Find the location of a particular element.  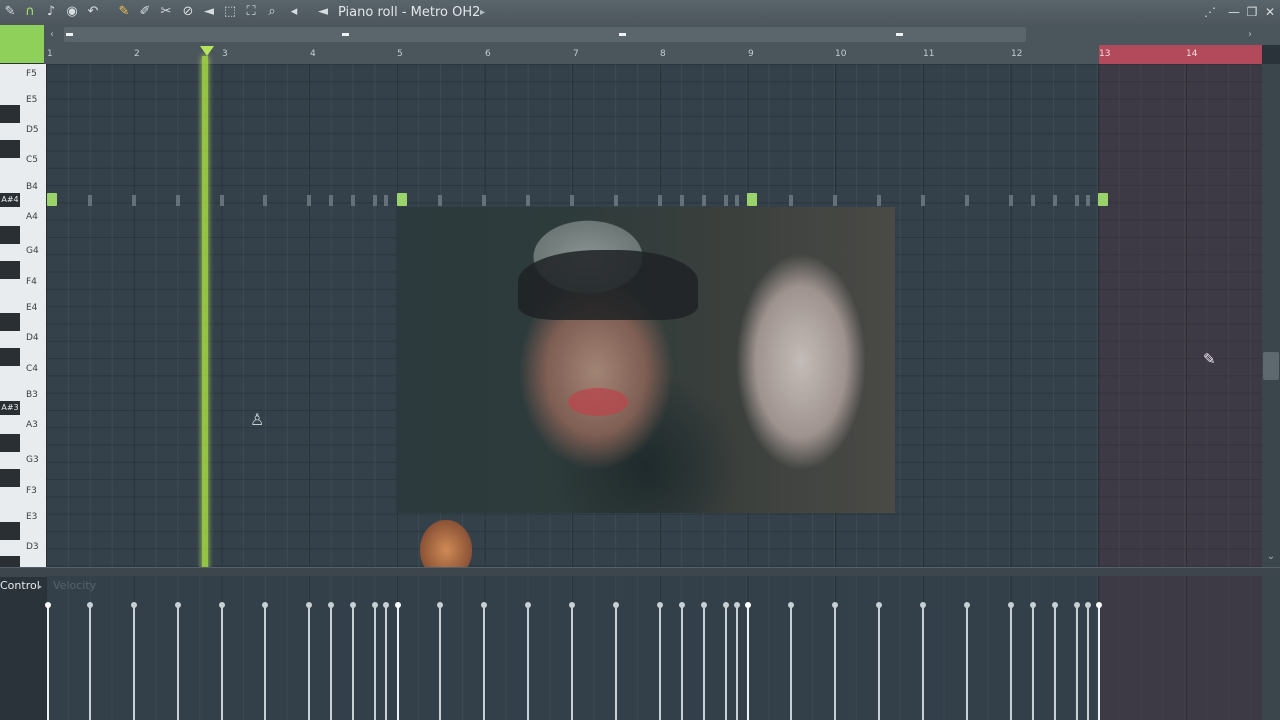

mute-tool-icon: ⊘ is located at coordinates (188, 12).